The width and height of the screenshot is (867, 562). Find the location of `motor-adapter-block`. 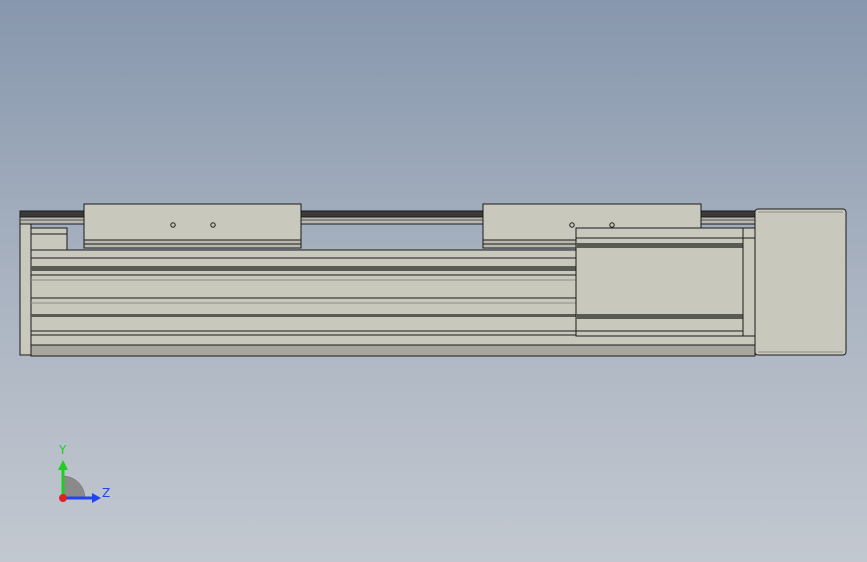

motor-adapter-block is located at coordinates (665, 282).